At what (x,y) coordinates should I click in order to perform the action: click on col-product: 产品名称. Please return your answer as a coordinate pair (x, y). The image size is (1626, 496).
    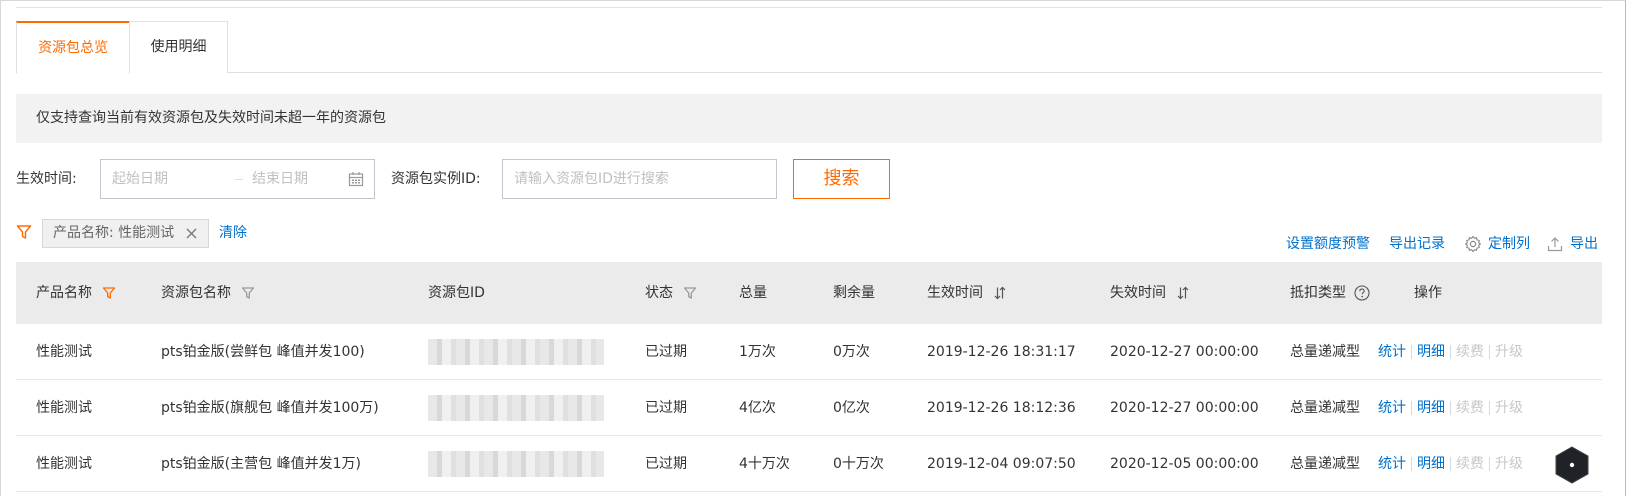
    Looking at the image, I should click on (76, 293).